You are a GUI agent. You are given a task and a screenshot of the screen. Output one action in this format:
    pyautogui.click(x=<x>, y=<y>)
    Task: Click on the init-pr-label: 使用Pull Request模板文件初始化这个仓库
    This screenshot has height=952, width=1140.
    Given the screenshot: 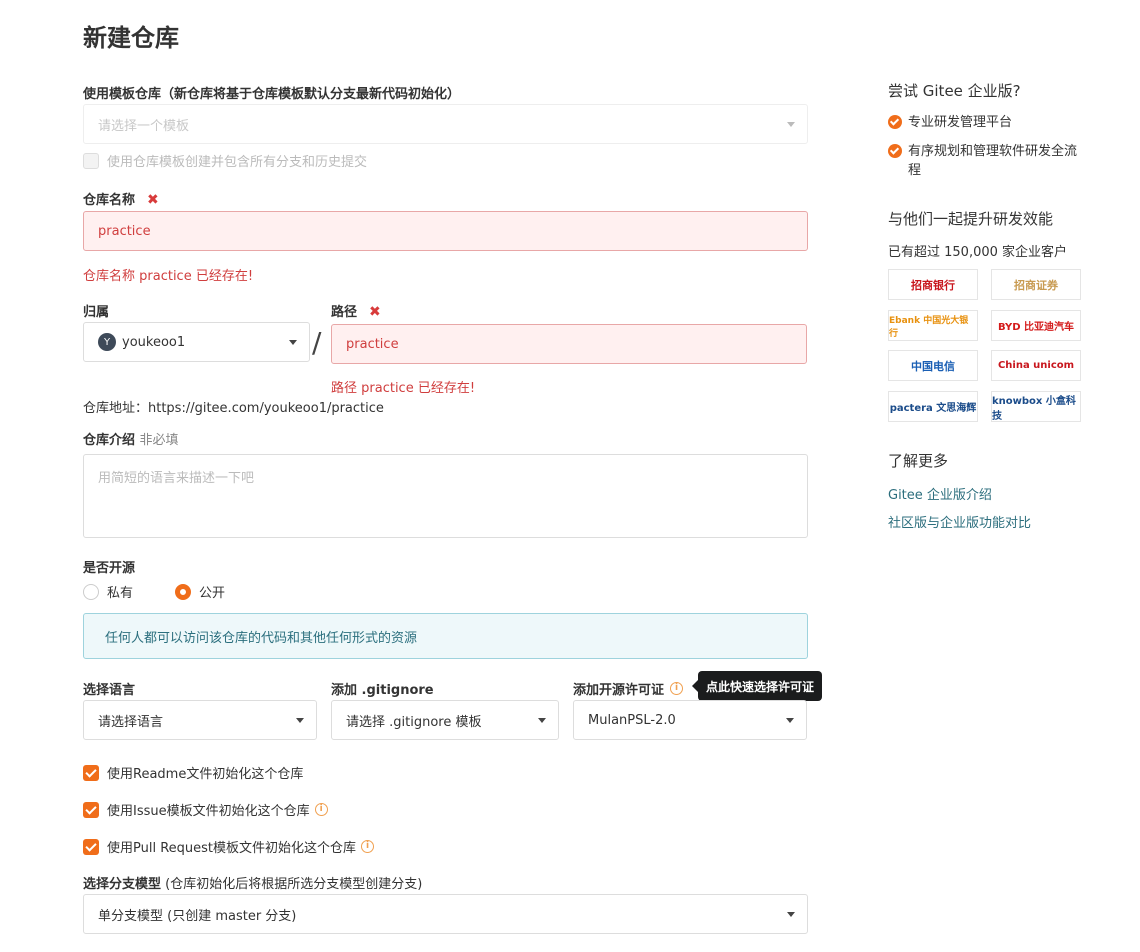 What is the action you would take?
    pyautogui.click(x=232, y=848)
    